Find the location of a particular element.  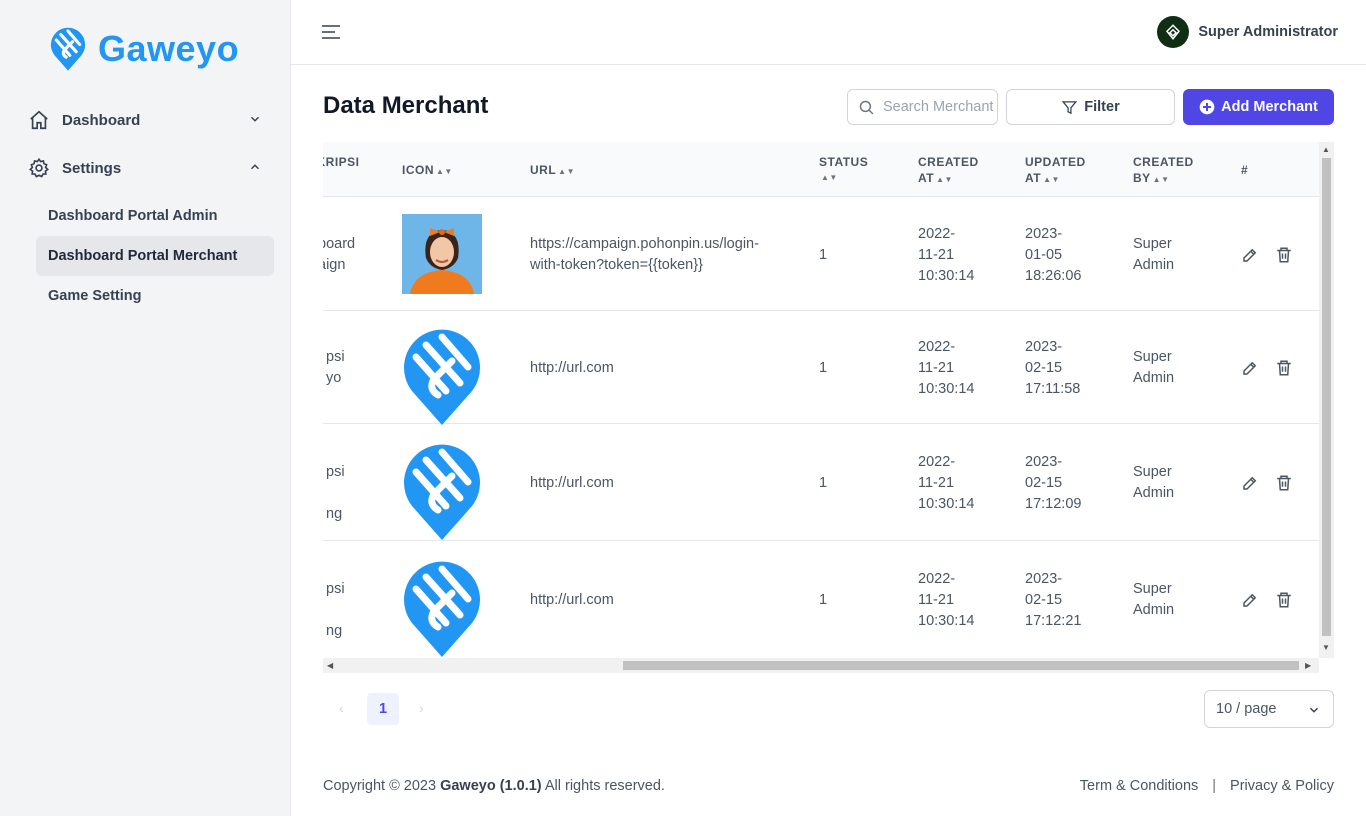

cell-text: yo is located at coordinates (334, 378).